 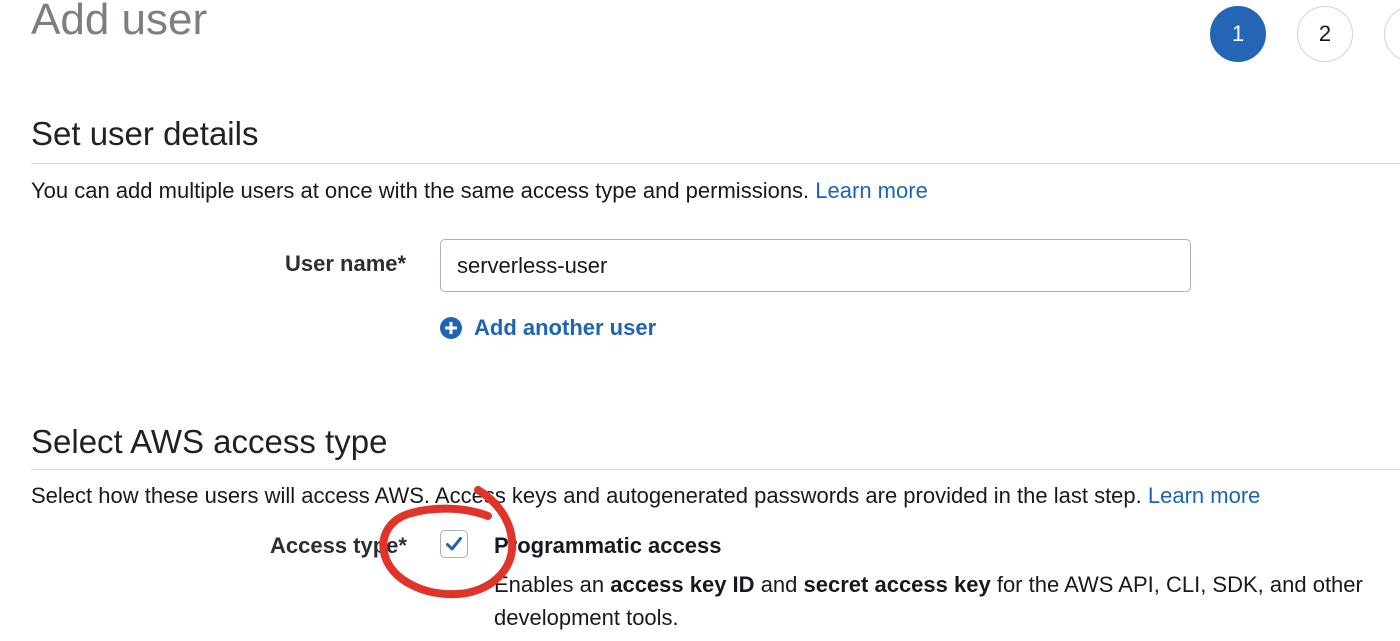 I want to click on step-3-indicator, so click(x=1392, y=34).